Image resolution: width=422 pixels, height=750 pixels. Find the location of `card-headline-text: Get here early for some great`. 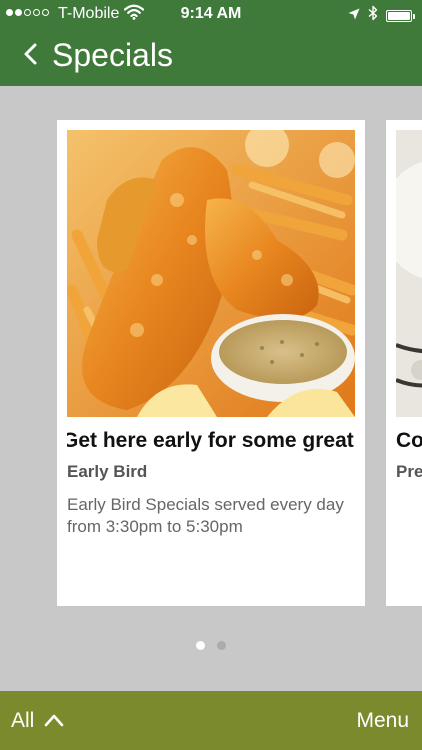

card-headline-text: Get here early for some great is located at coordinates (210, 440).